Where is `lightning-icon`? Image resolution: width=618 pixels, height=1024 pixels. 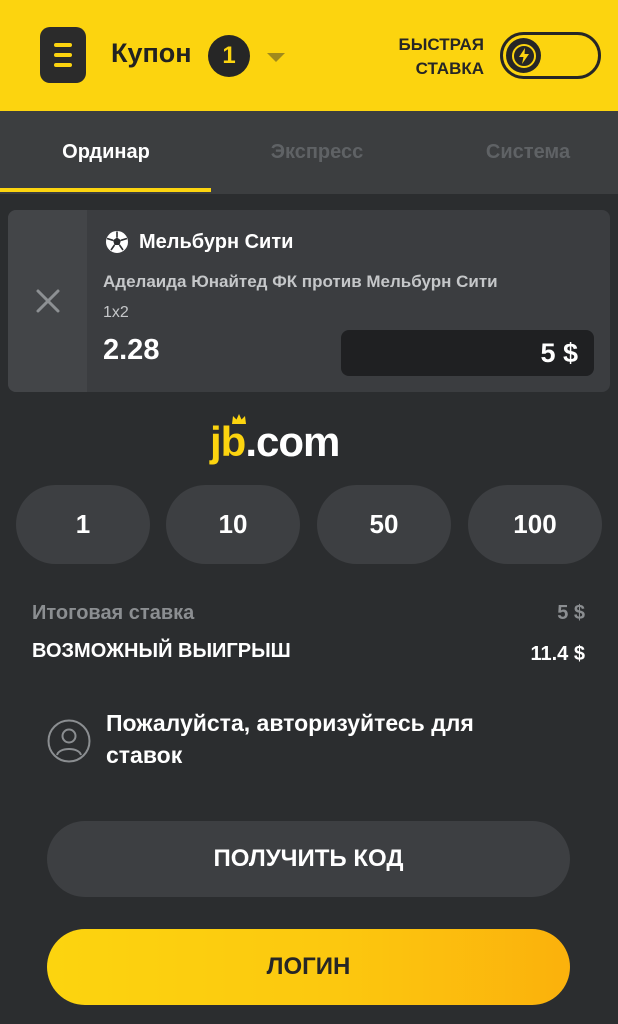
lightning-icon is located at coordinates (523, 55).